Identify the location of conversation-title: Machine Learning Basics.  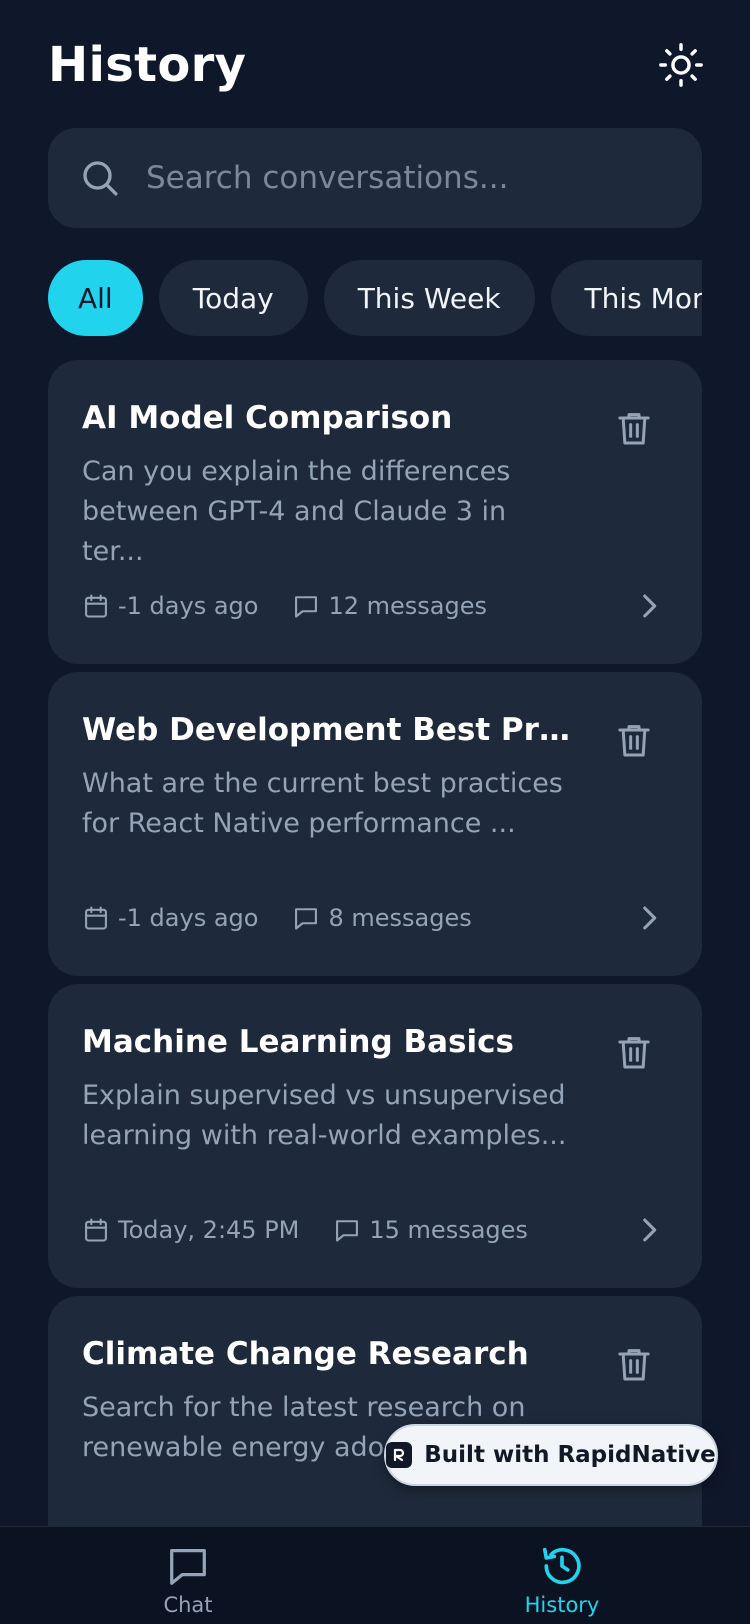
(298, 1042).